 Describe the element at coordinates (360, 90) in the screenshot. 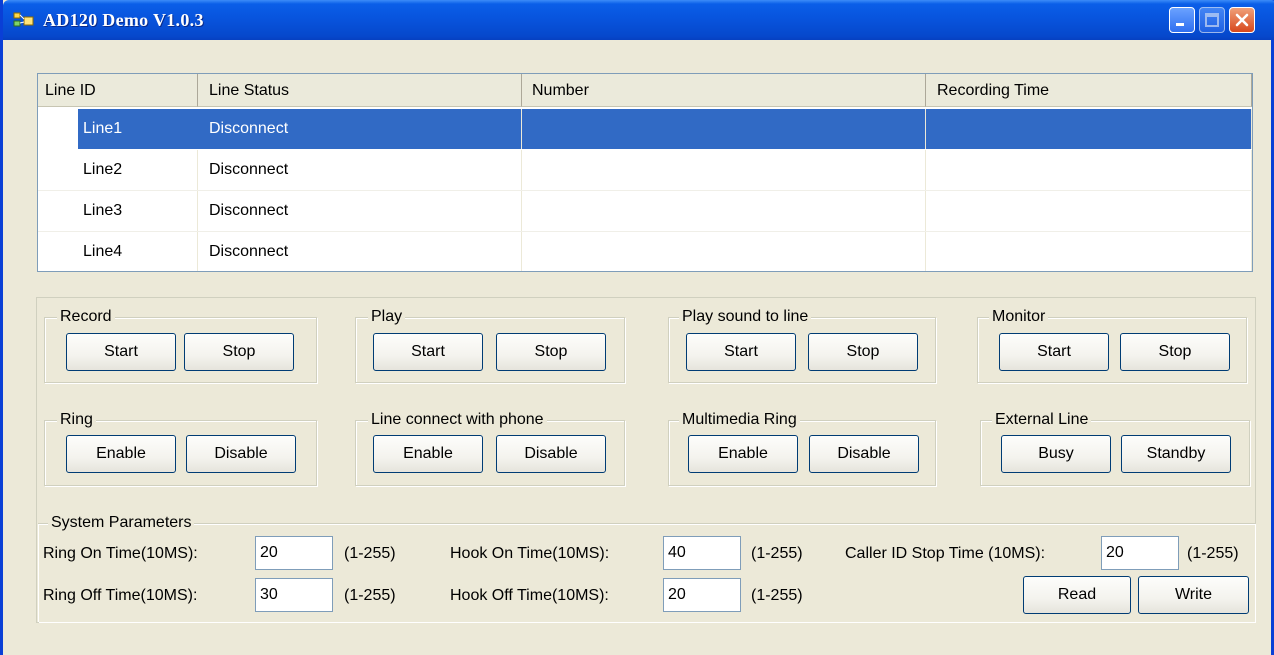

I see `column-header-line-status: Line Status` at that location.